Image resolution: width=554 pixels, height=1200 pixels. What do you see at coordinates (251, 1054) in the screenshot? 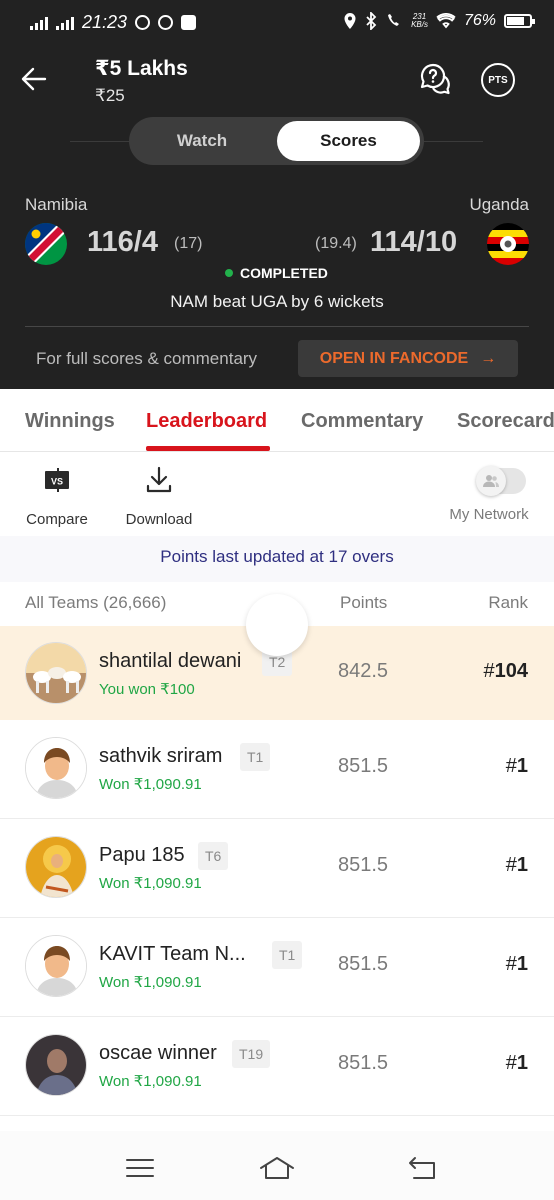
I see `team-badge: T19` at bounding box center [251, 1054].